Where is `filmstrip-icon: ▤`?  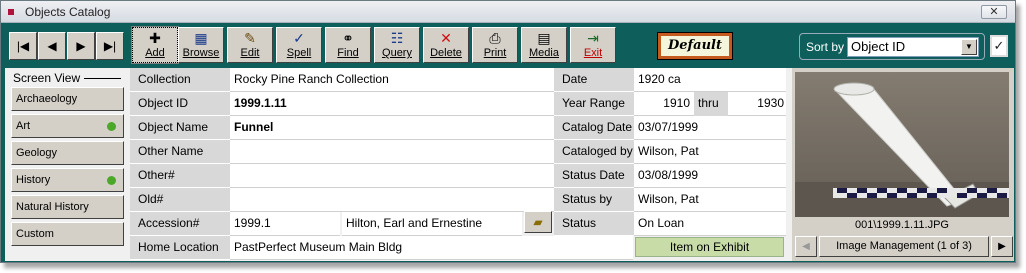 filmstrip-icon: ▤ is located at coordinates (544, 38).